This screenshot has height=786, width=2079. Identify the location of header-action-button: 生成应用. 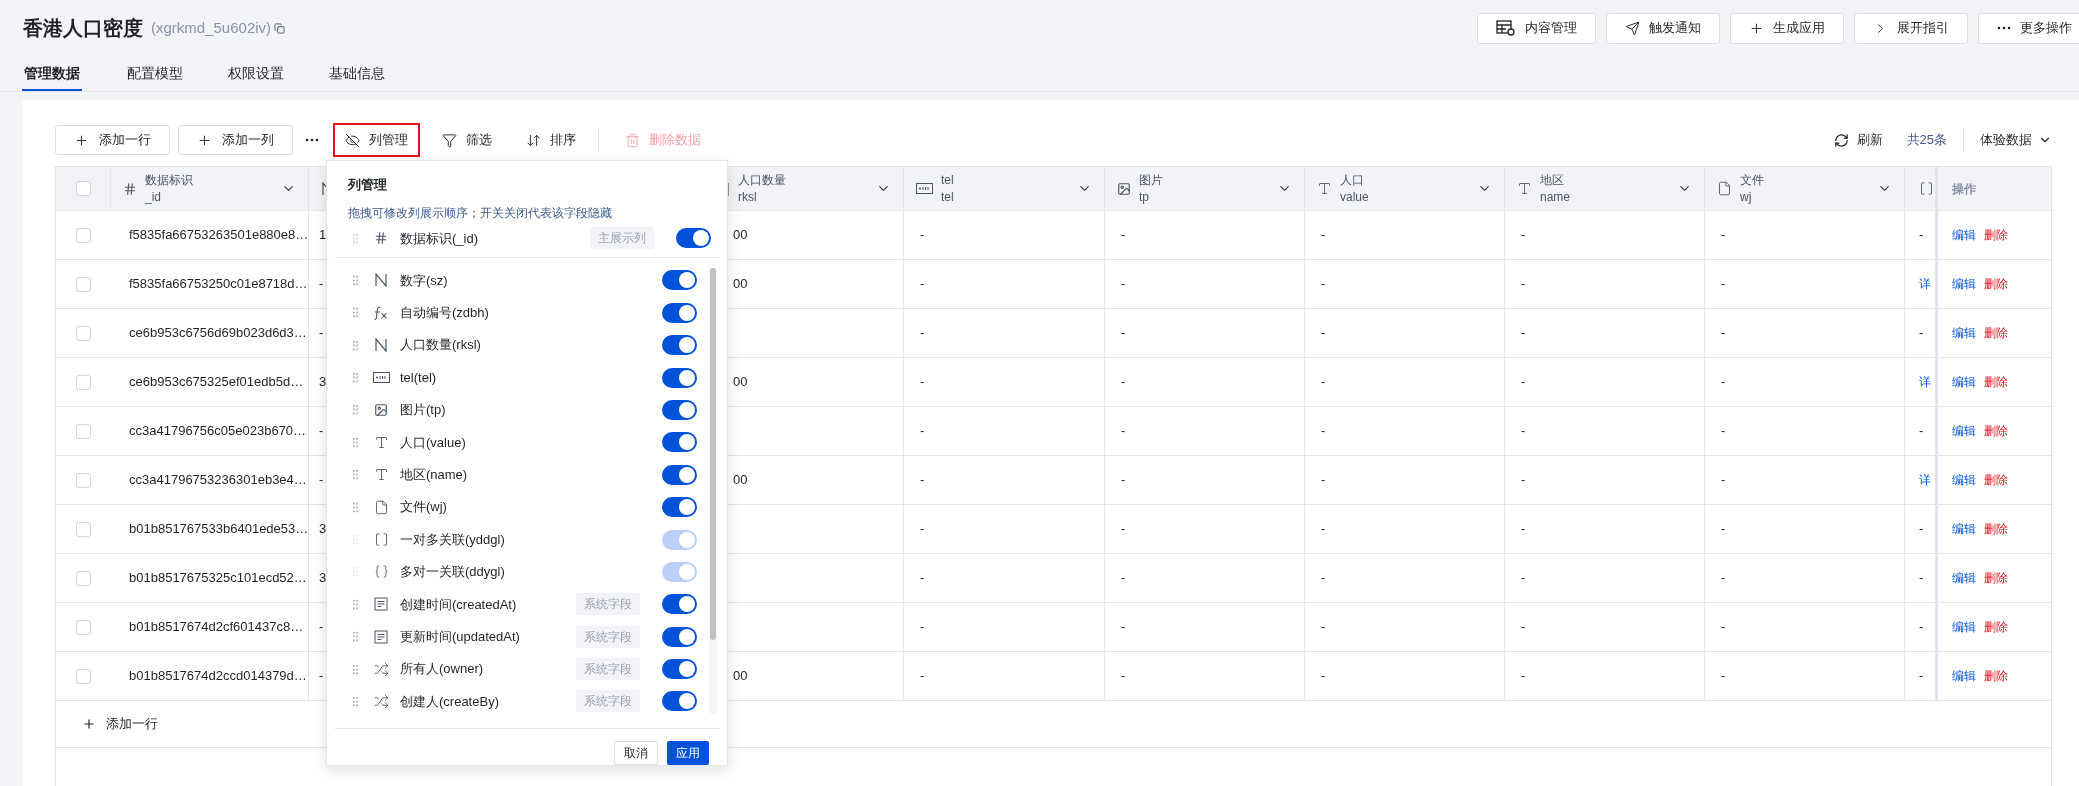
(1787, 28).